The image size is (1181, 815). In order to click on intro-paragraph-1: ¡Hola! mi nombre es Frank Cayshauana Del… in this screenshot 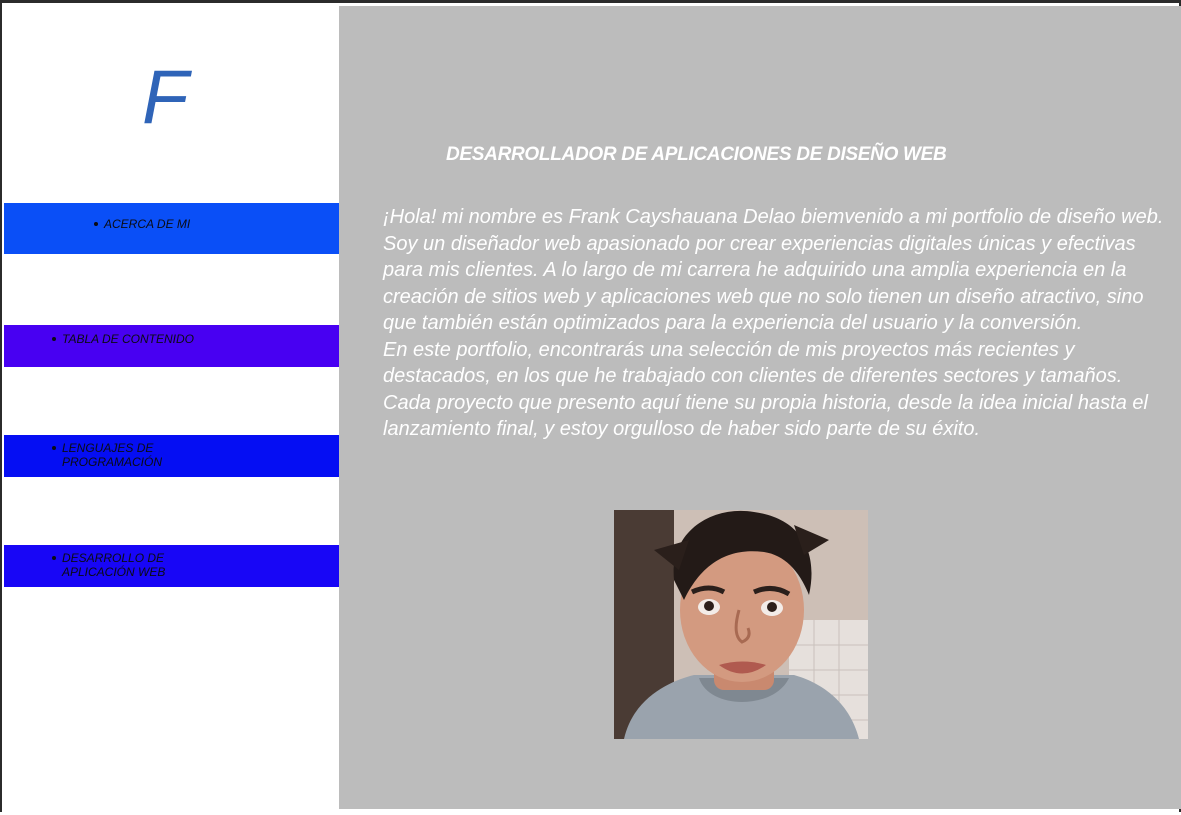, I will do `click(773, 270)`.